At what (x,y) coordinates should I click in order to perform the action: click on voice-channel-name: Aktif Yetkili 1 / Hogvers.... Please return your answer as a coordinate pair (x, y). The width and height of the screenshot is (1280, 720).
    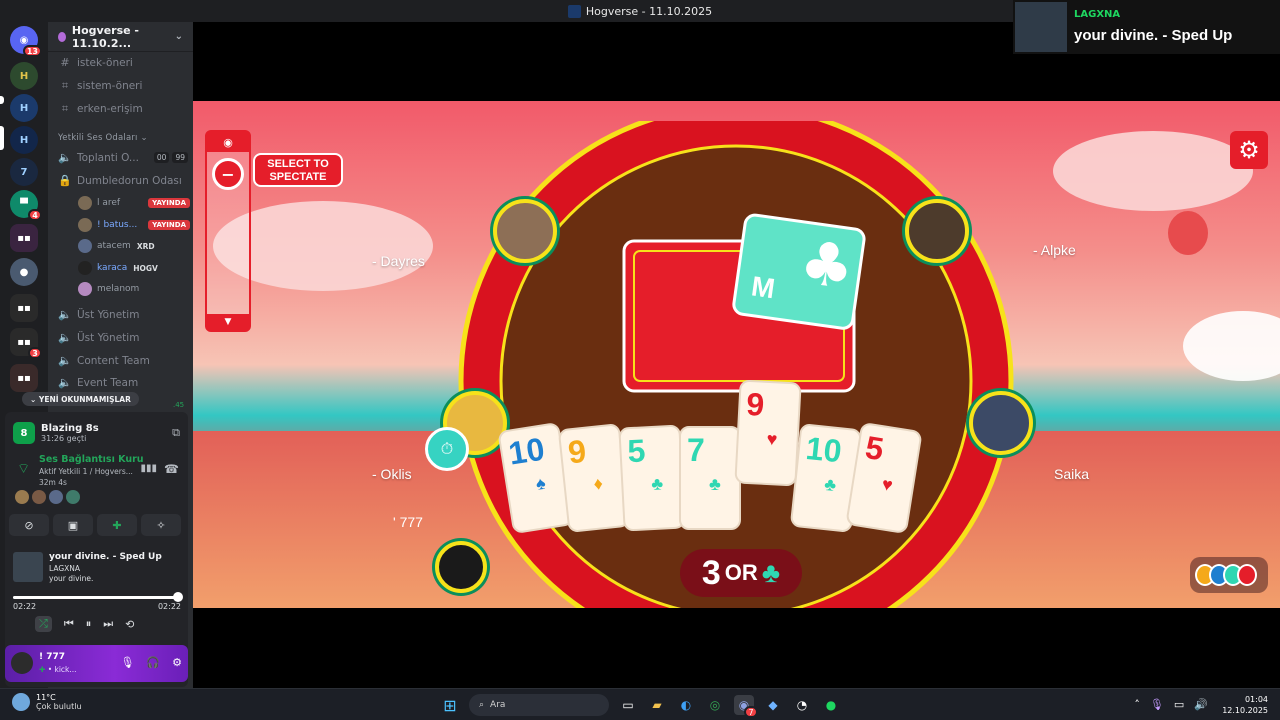
    Looking at the image, I should click on (98, 471).